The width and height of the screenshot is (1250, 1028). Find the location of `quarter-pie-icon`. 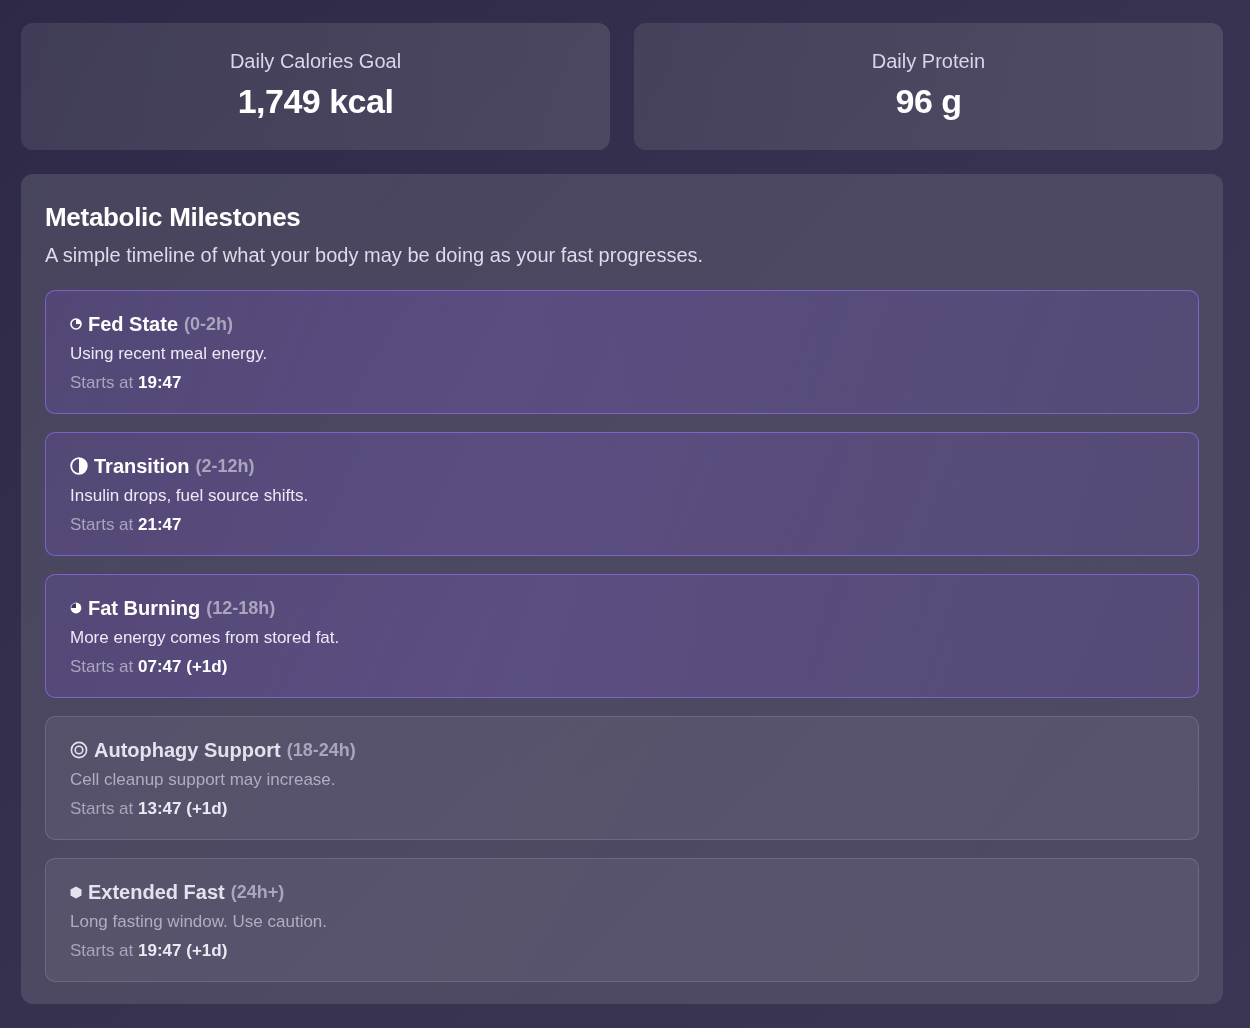

quarter-pie-icon is located at coordinates (76, 324).